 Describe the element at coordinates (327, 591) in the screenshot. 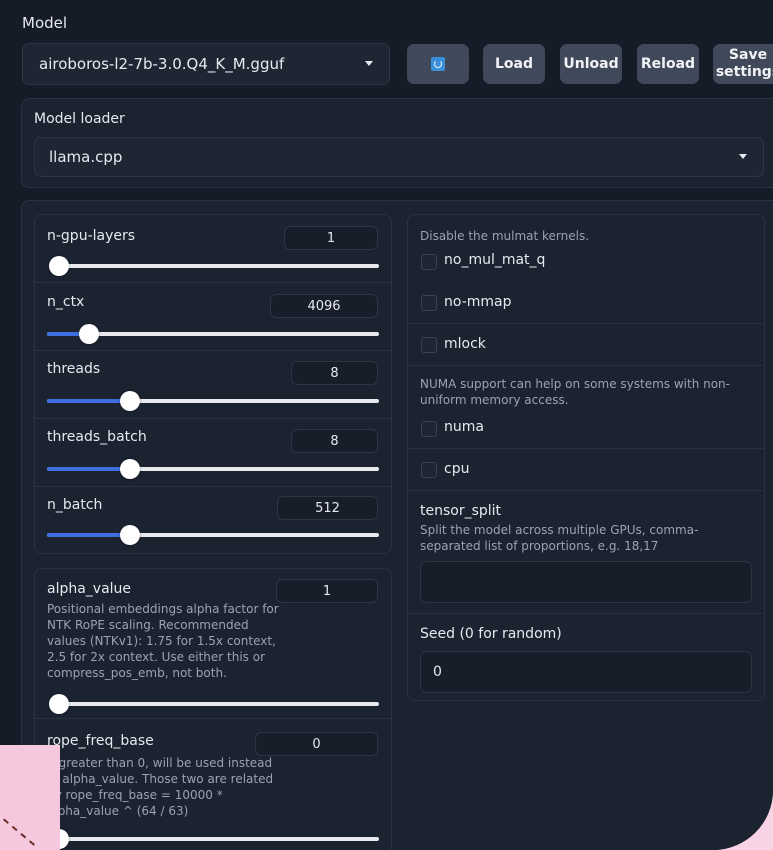

I see `alpha-value-input: 1` at that location.